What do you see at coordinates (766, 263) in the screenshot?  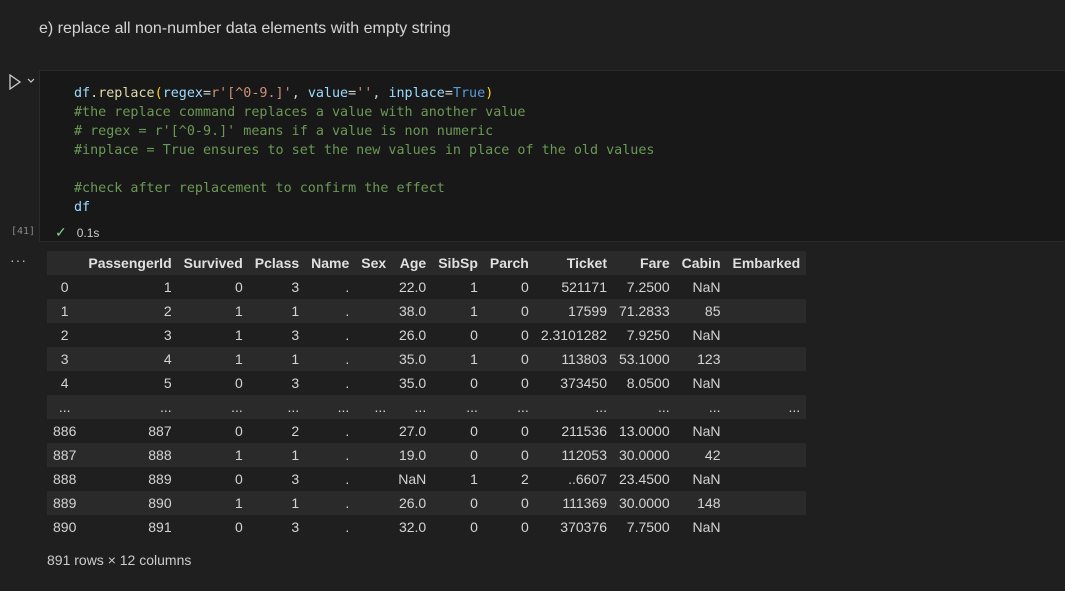 I see `column-header: Embarked` at bounding box center [766, 263].